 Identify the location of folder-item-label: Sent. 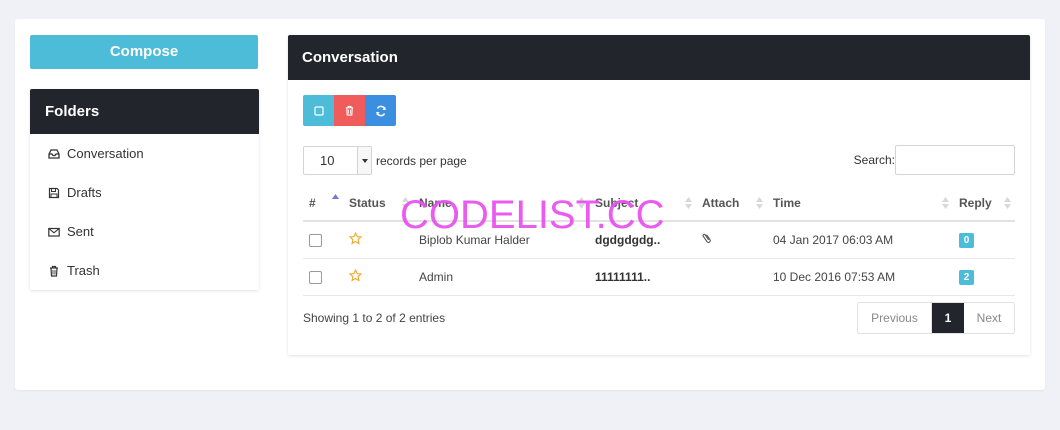
(80, 231).